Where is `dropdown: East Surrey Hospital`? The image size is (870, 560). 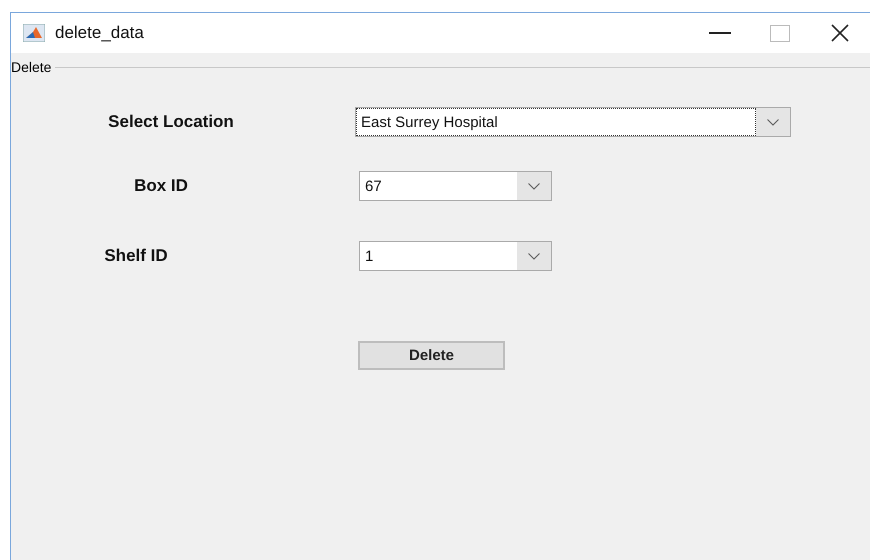 dropdown: East Surrey Hospital is located at coordinates (573, 122).